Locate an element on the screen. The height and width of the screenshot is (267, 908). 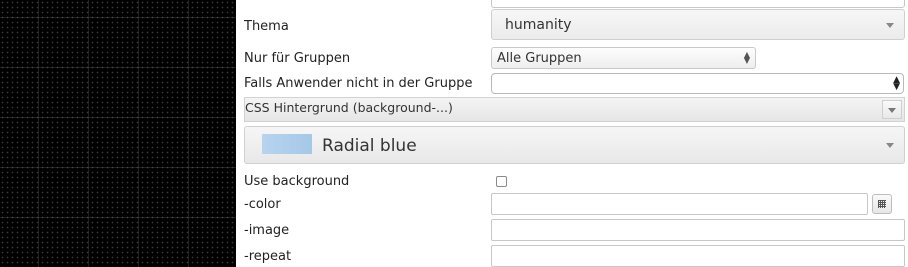
theme-value: humanity is located at coordinates (538, 25).